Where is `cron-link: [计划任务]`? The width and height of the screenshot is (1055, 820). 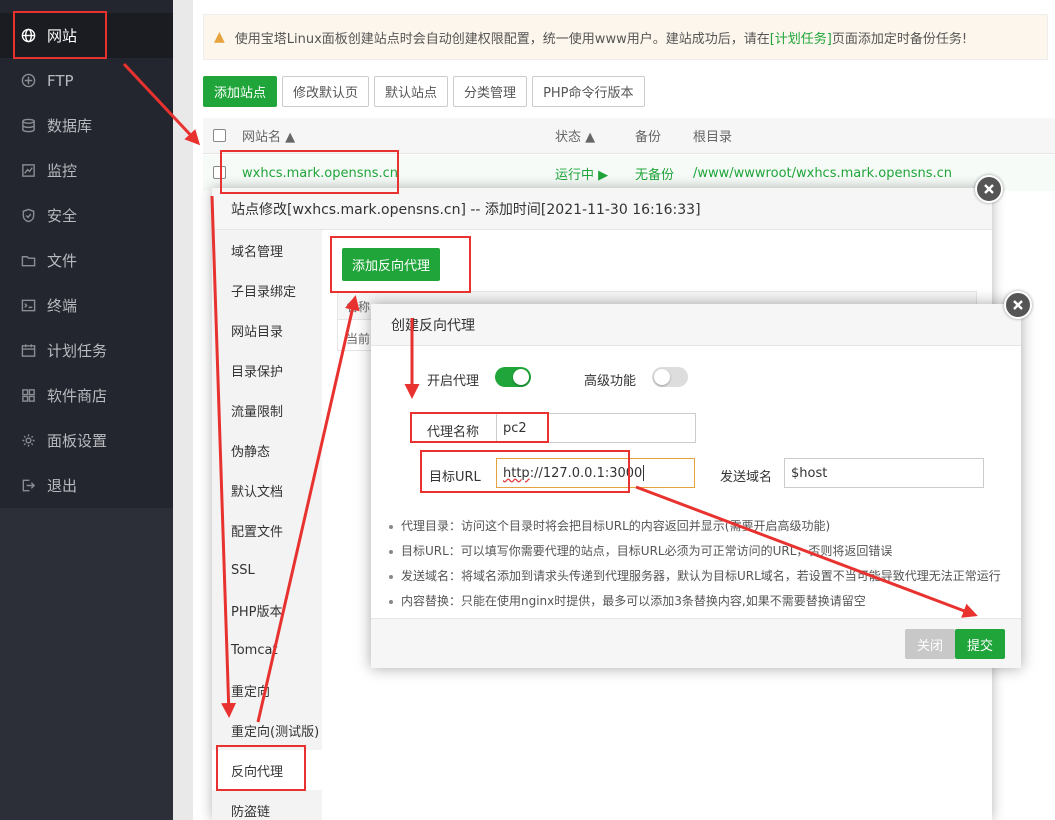
cron-link: [计划任务] is located at coordinates (801, 39).